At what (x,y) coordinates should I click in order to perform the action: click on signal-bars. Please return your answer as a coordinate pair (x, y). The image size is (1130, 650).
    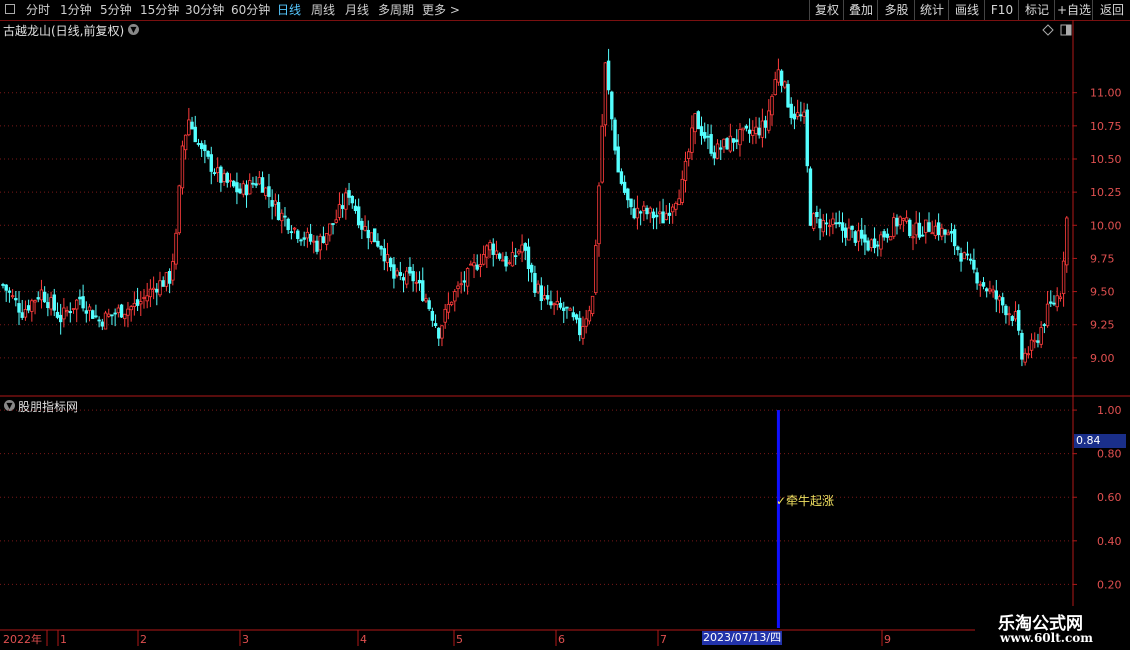
    Looking at the image, I should click on (778, 519).